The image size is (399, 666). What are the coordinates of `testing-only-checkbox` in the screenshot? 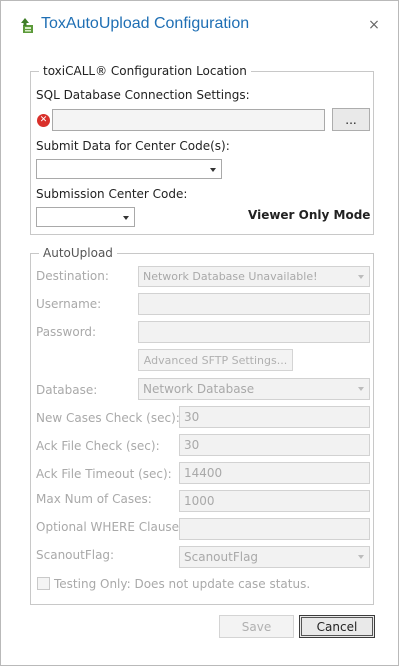 It's located at (43, 583).